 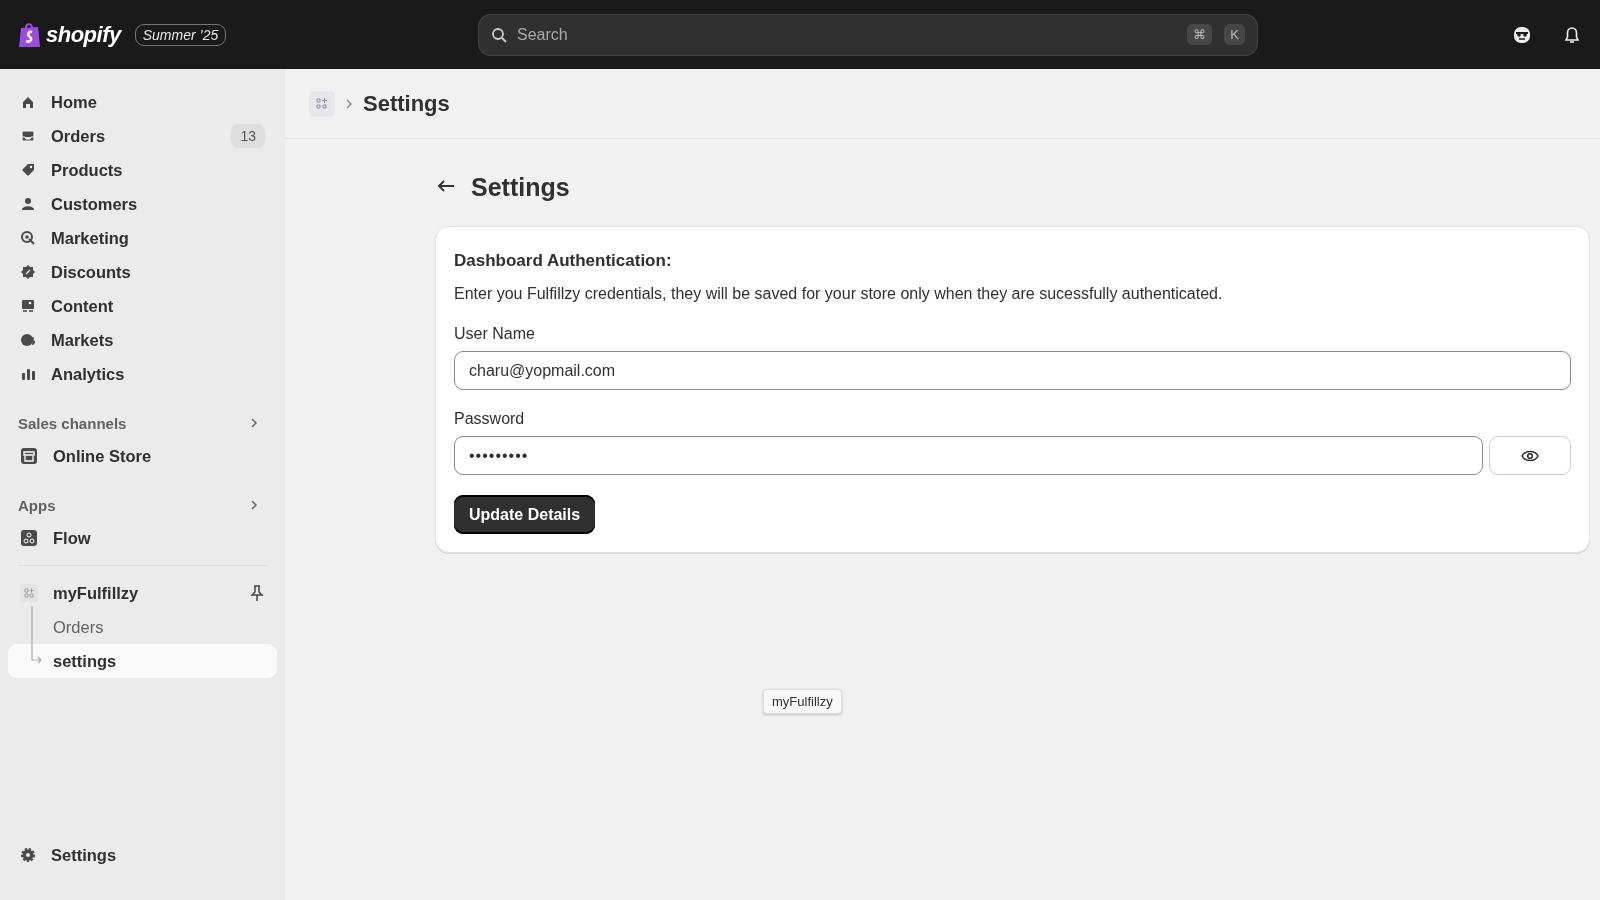 What do you see at coordinates (248, 136) in the screenshot?
I see `count-badge: 13` at bounding box center [248, 136].